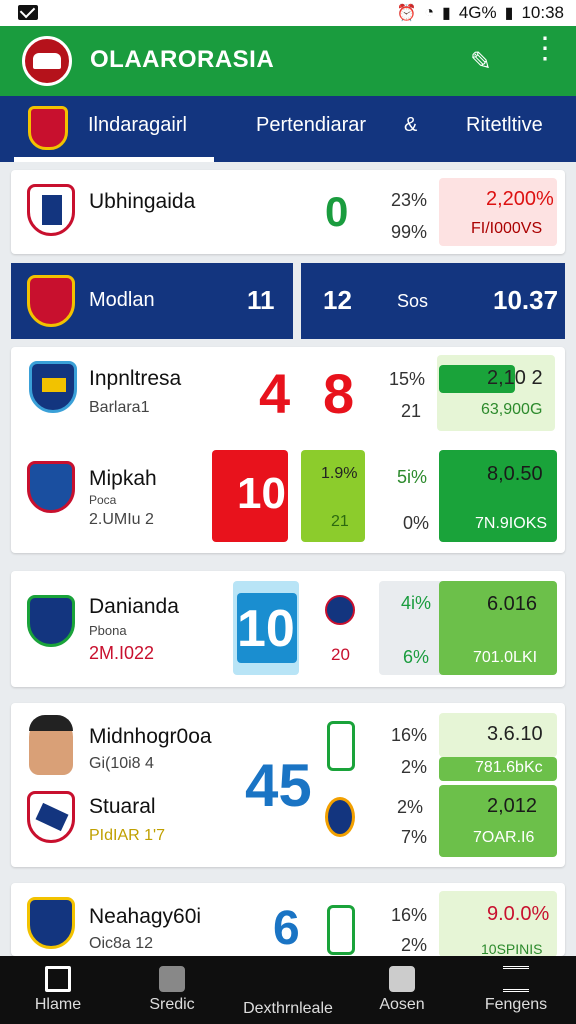 The width and height of the screenshot is (576, 1024). What do you see at coordinates (311, 125) in the screenshot?
I see `tab-2: Pertendiarar` at bounding box center [311, 125].